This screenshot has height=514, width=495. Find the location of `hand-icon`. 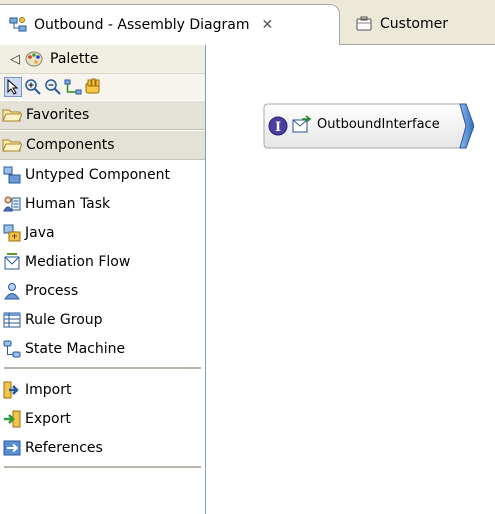

hand-icon is located at coordinates (93, 87).